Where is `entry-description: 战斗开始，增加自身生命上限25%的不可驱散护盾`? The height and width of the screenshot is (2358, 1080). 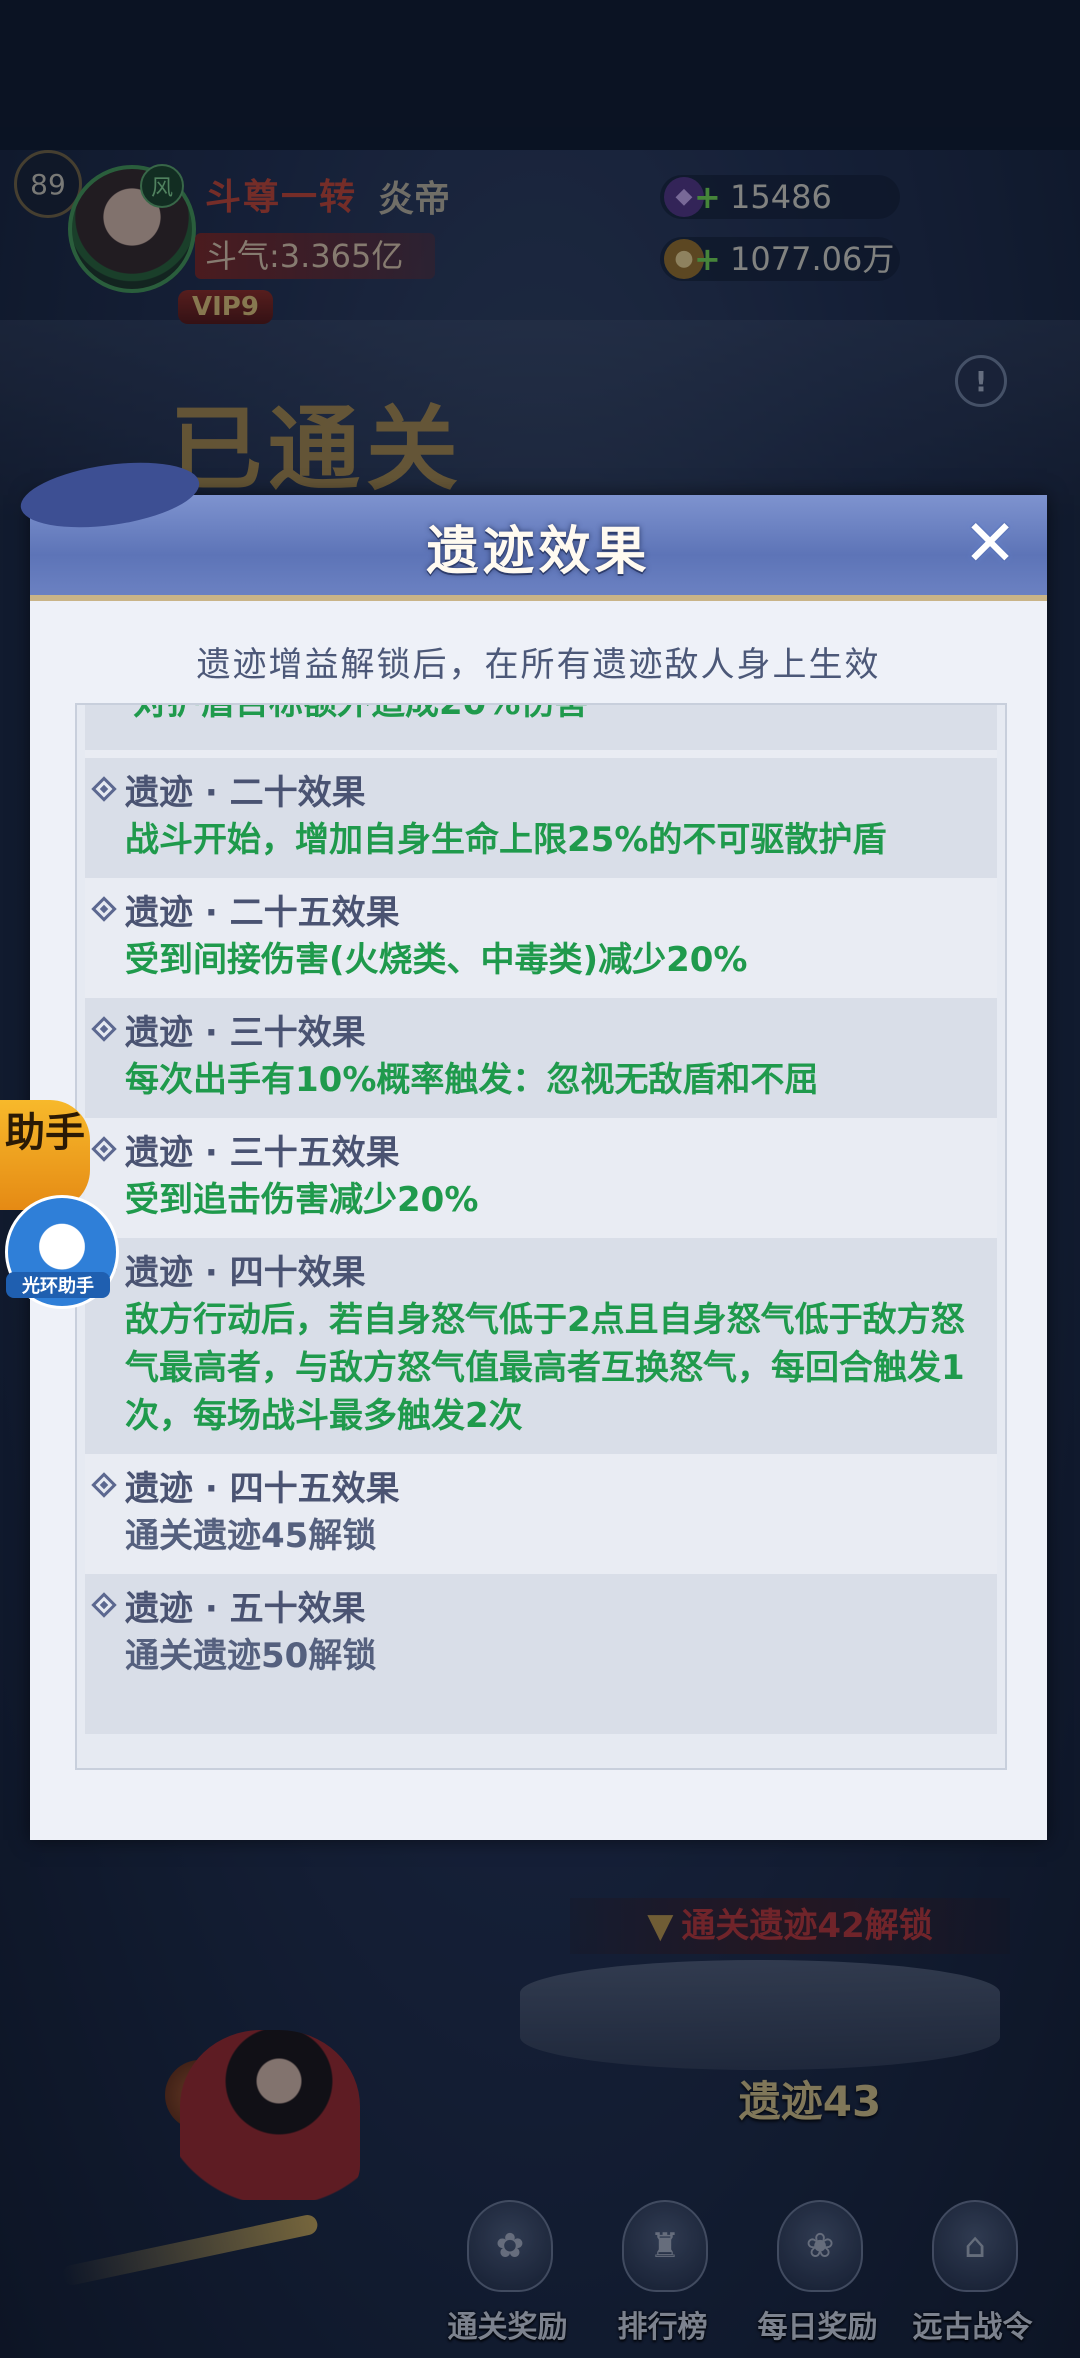 entry-description: 战斗开始，增加自身生命上限25%的不可驱散护盾 is located at coordinates (506, 840).